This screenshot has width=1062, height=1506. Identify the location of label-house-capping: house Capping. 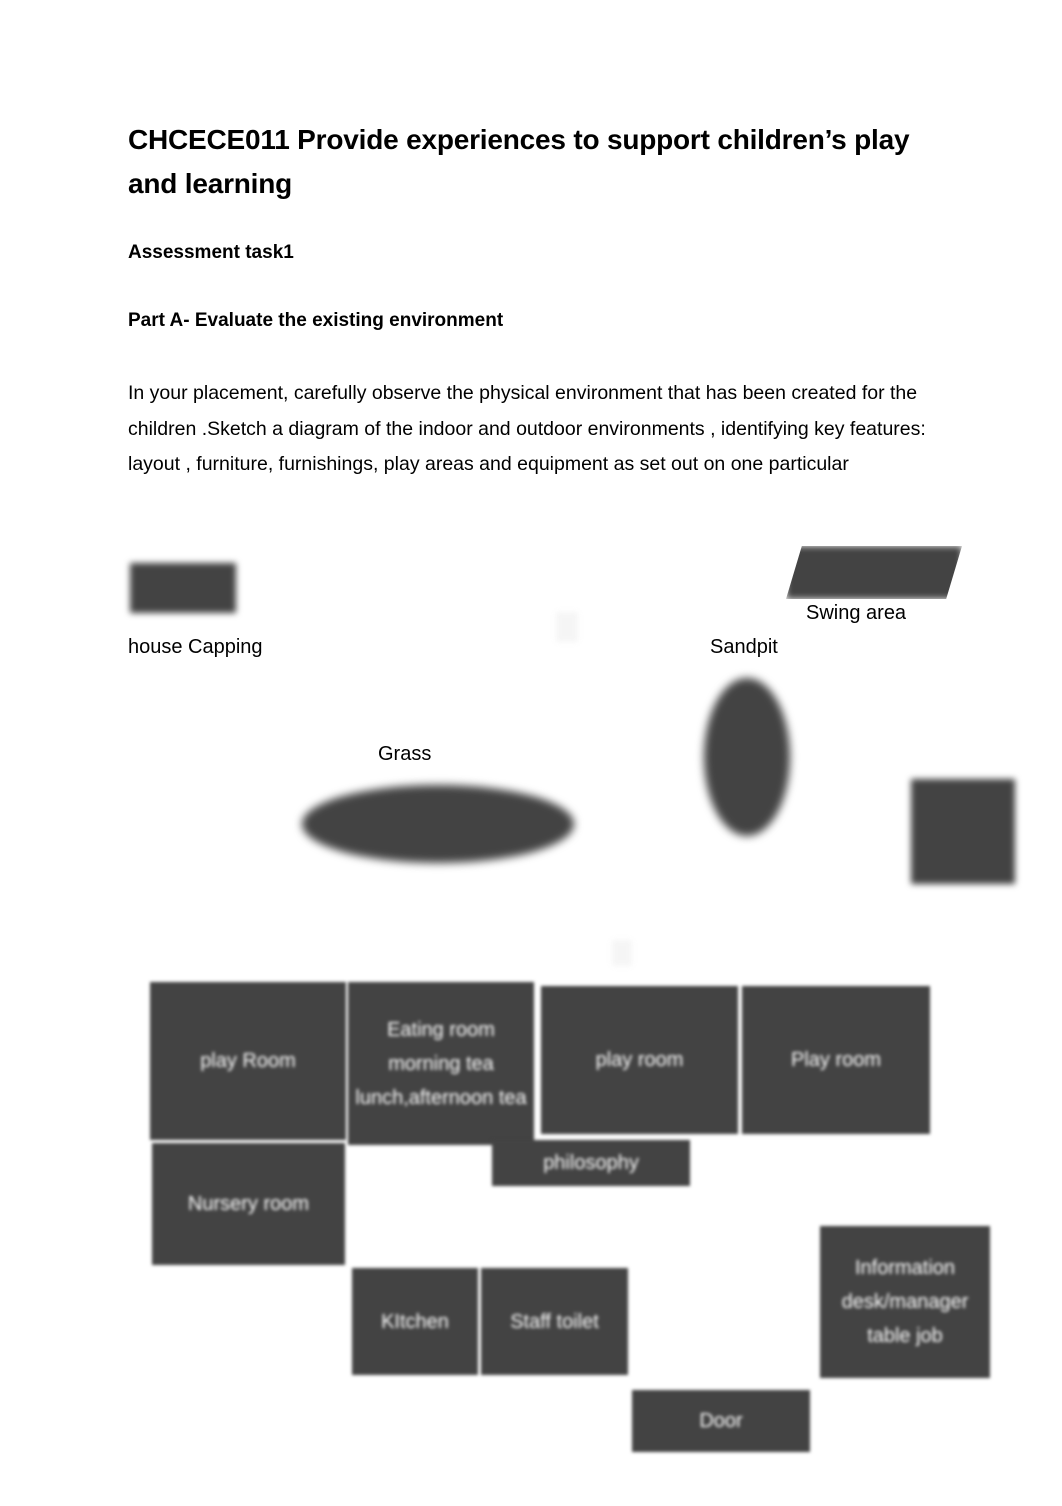
(195, 647).